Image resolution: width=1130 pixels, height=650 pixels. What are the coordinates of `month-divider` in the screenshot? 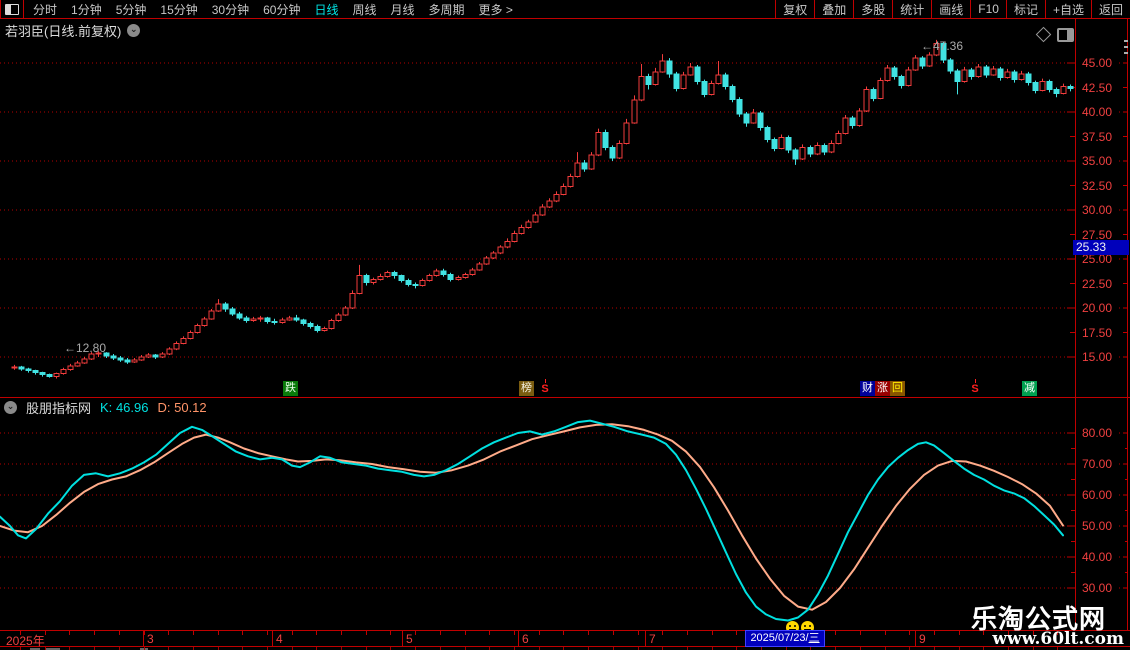 It's located at (518, 638).